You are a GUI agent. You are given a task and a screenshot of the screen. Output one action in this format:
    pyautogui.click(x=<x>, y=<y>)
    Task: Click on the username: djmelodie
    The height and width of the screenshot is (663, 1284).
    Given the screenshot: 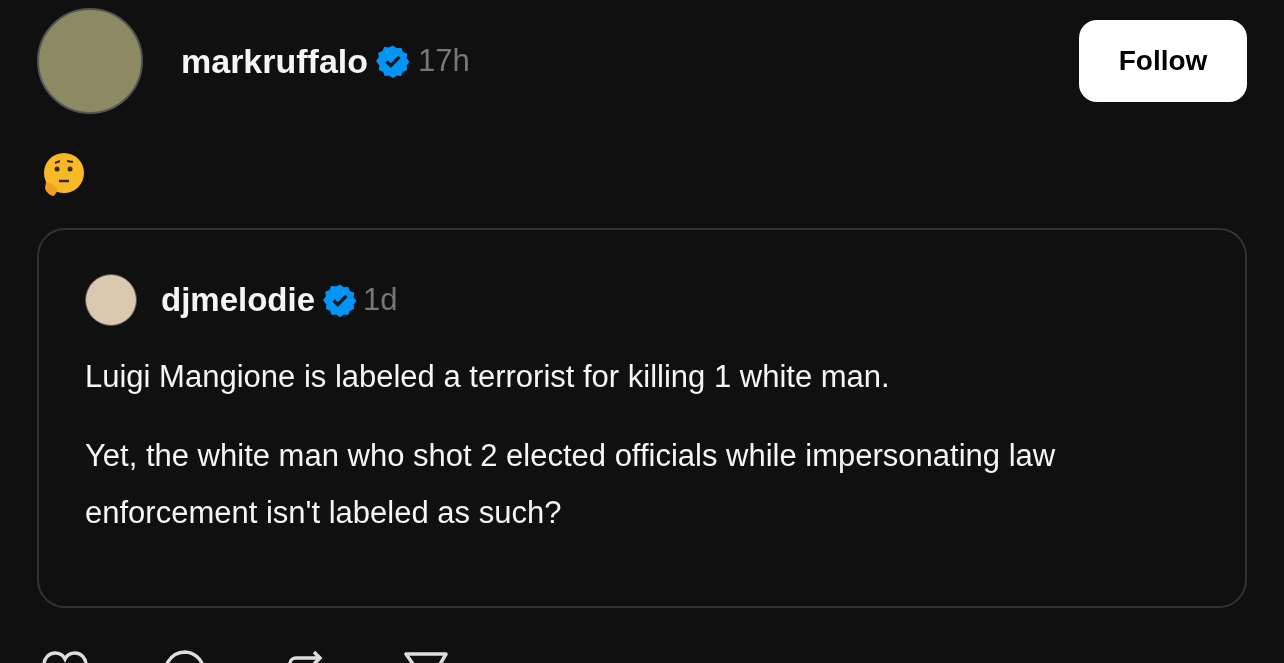 What is the action you would take?
    pyautogui.click(x=238, y=300)
    